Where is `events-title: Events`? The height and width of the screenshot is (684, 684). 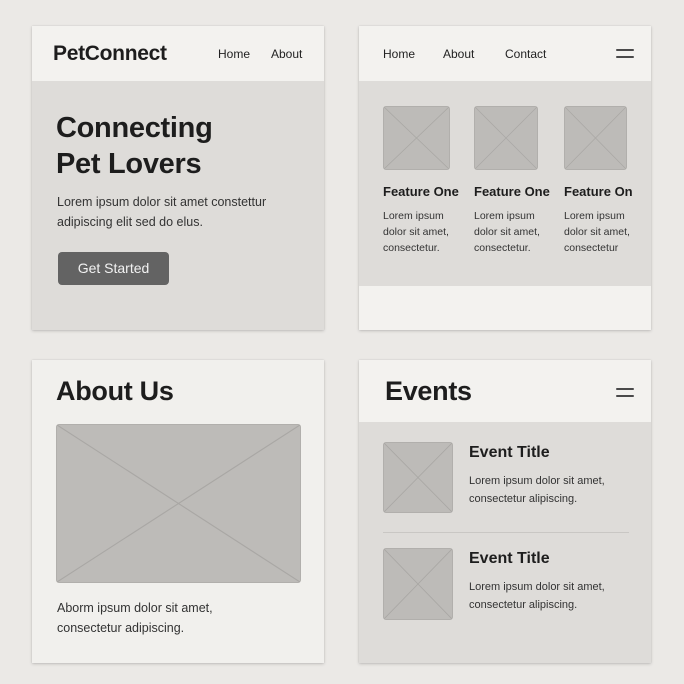
events-title: Events is located at coordinates (428, 391).